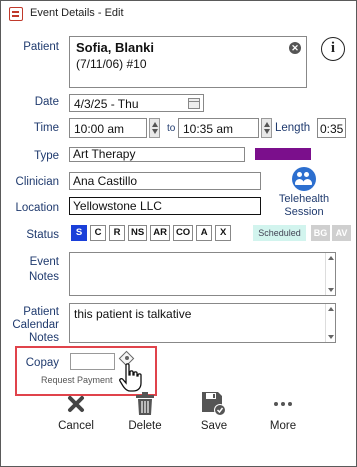  What do you see at coordinates (46, 128) in the screenshot?
I see `time-label: Time` at bounding box center [46, 128].